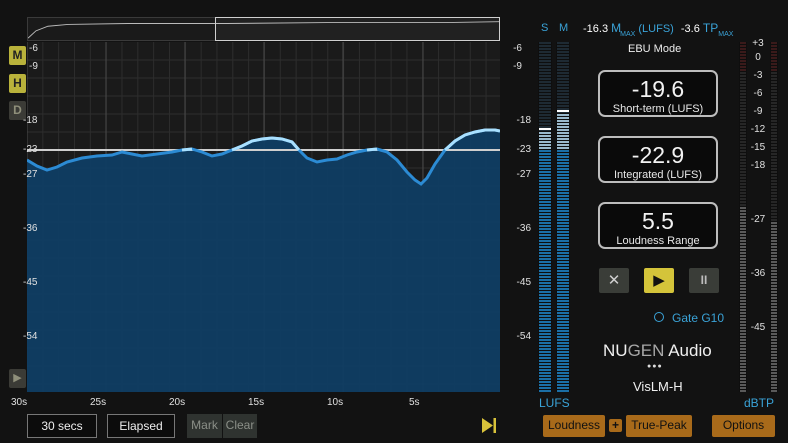 The width and height of the screenshot is (788, 443). I want to click on meter-y-label: -9, so click(517, 66).